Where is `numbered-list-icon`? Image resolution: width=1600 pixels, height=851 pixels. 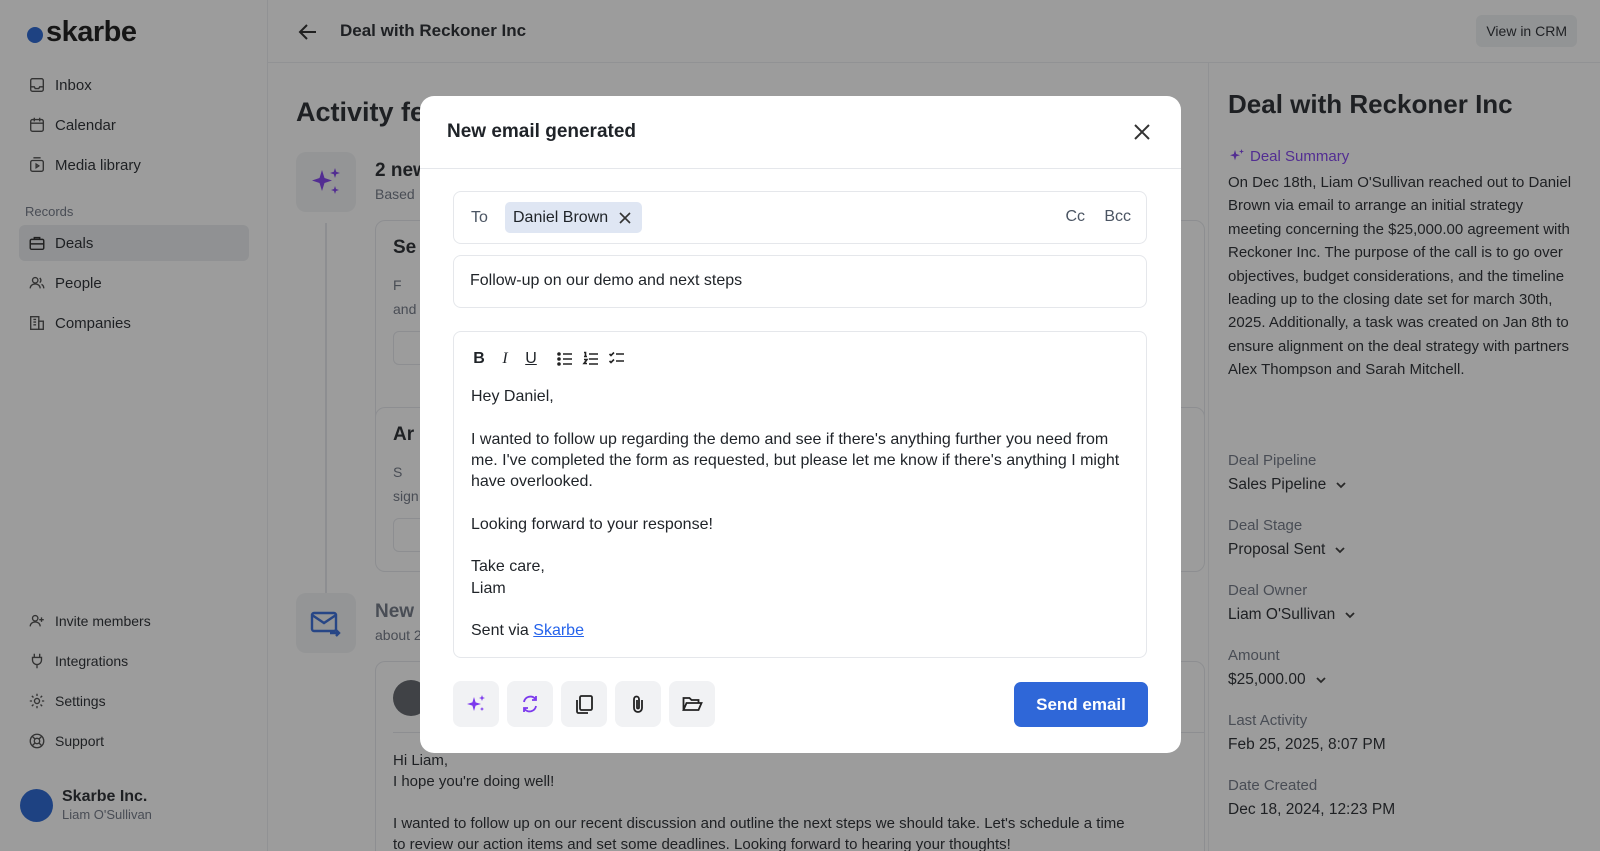
numbered-list-icon is located at coordinates (590, 358).